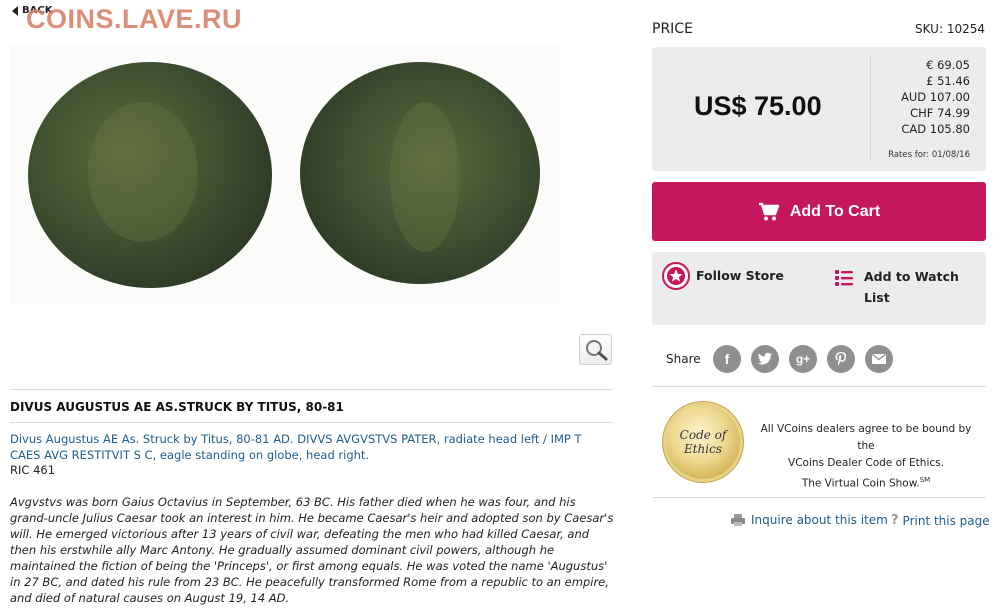  I want to click on service-mark: SM, so click(925, 480).